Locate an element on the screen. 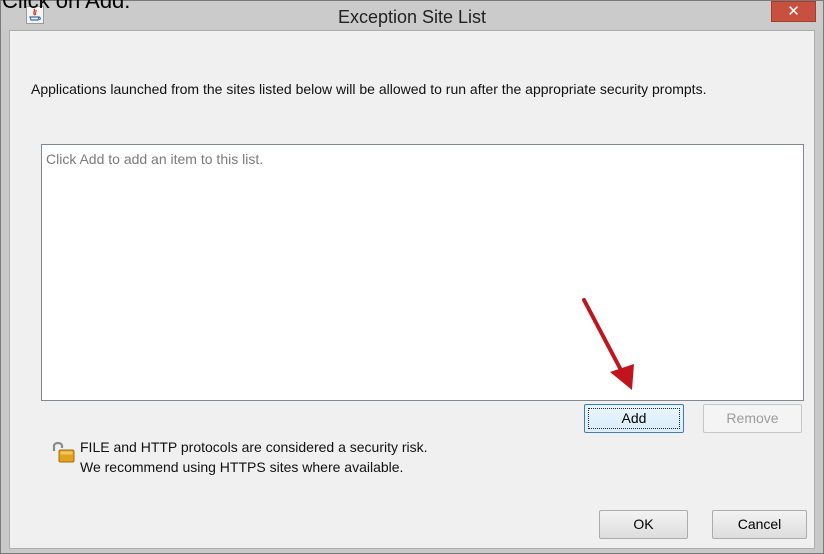  add-button: Add is located at coordinates (634, 418).